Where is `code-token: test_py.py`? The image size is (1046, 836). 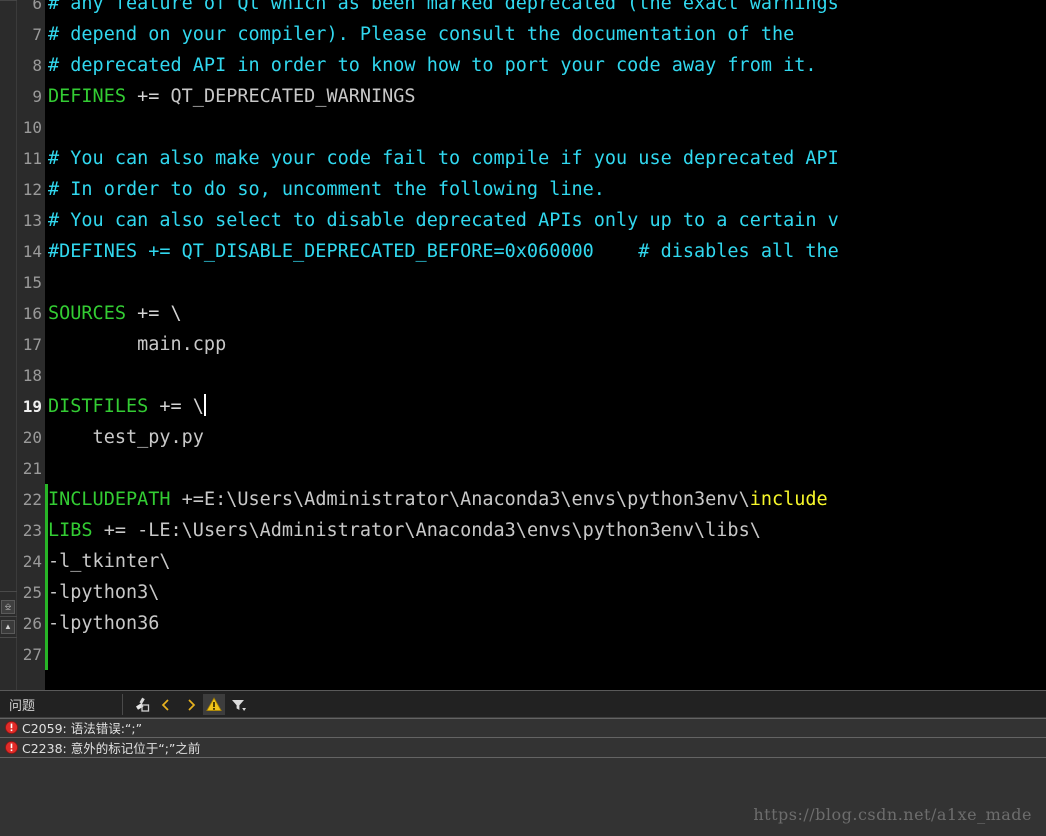
code-token: test_py.py is located at coordinates (126, 437).